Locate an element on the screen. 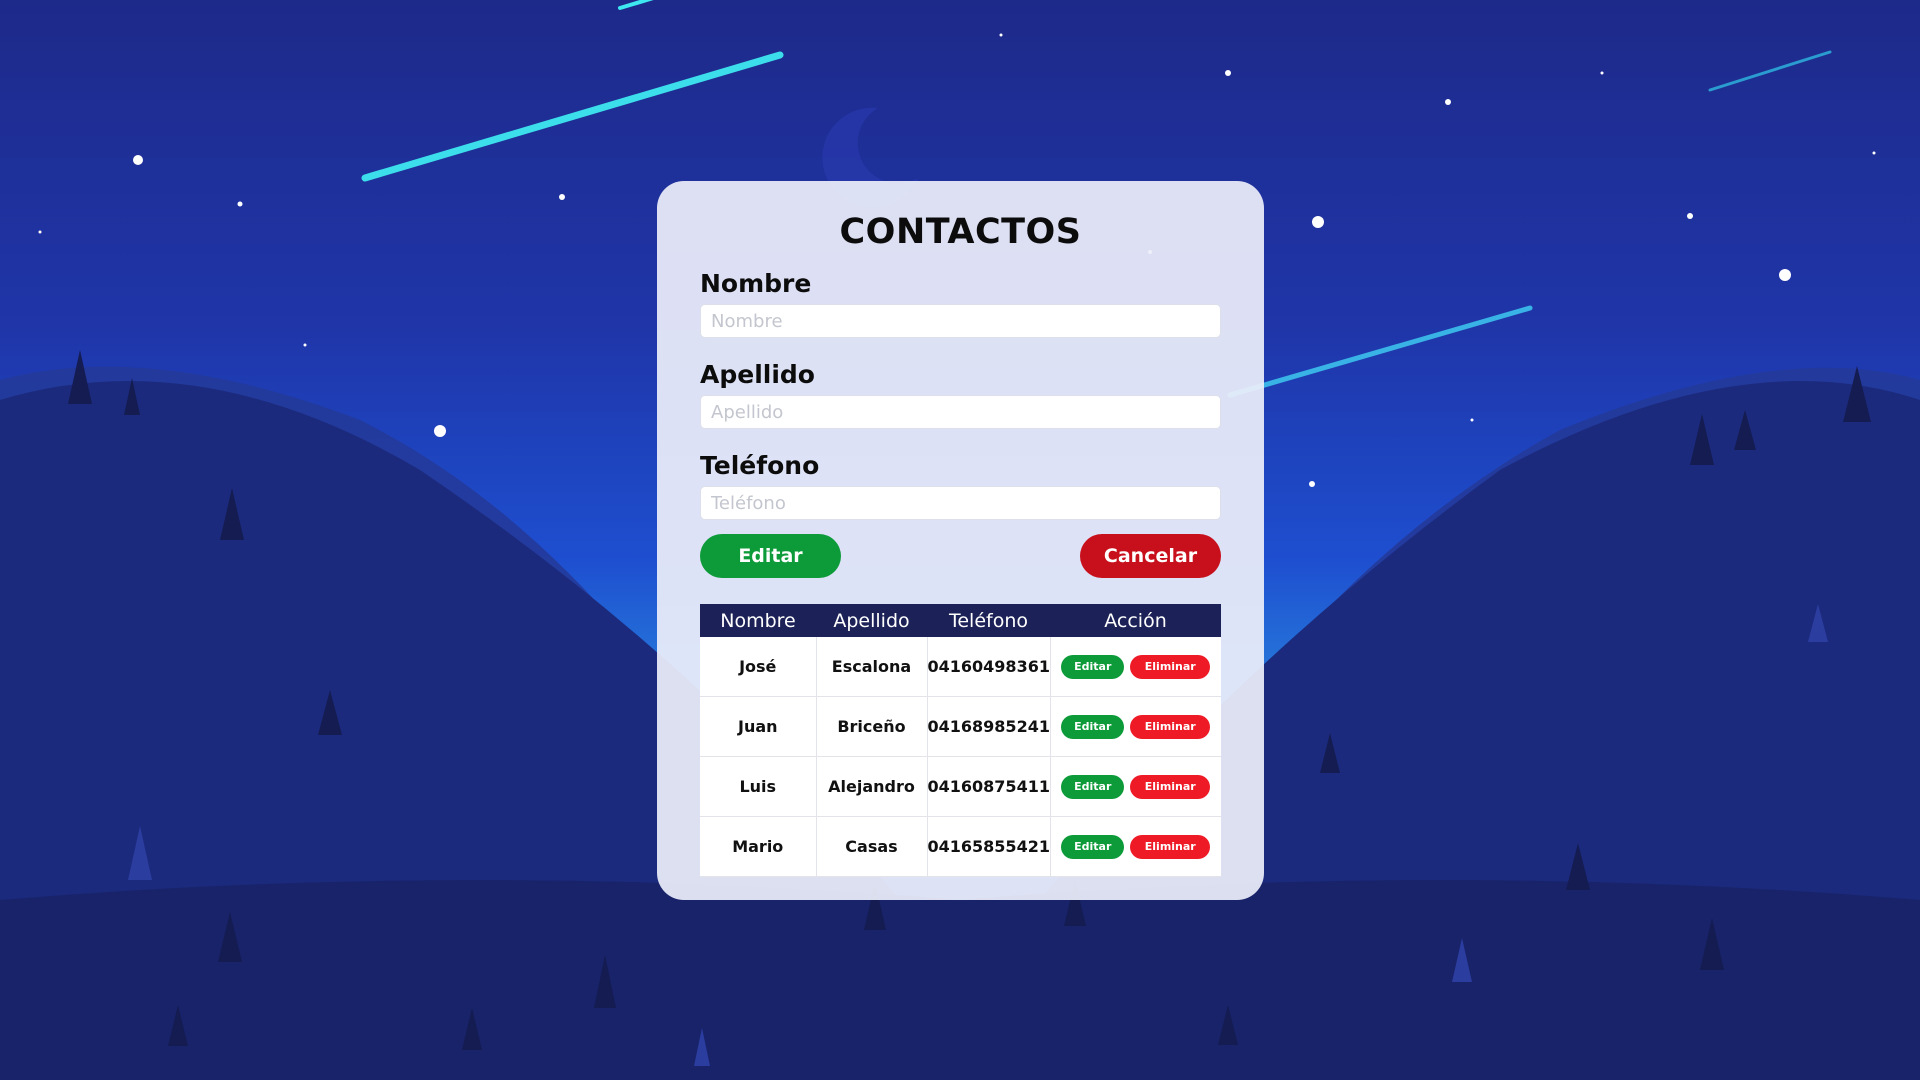  cell-apellido: Casas is located at coordinates (872, 846).